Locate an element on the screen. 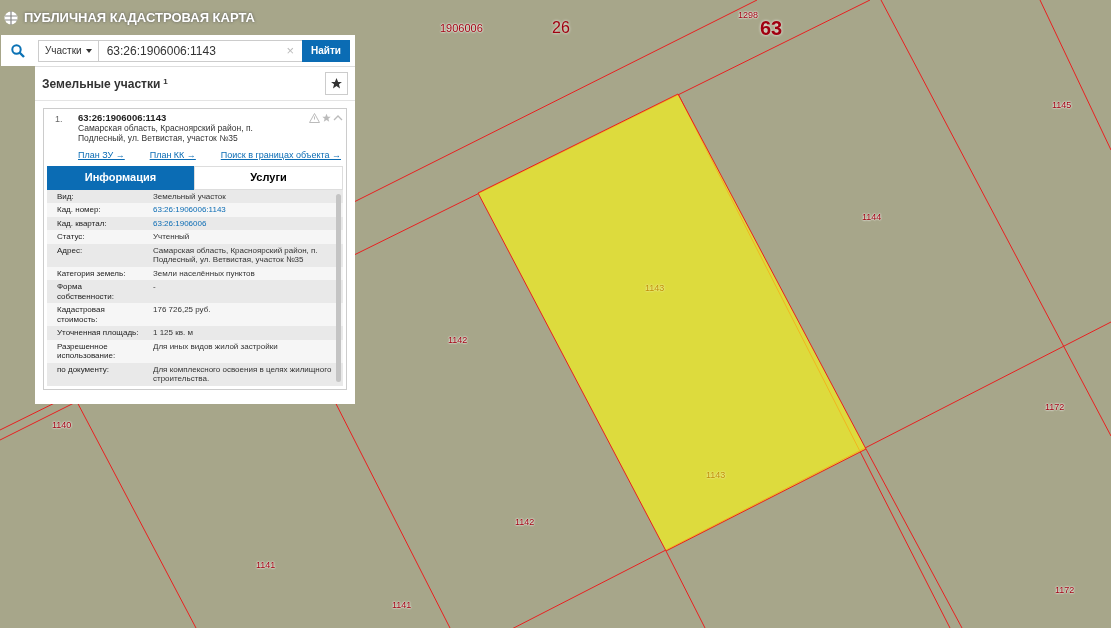 This screenshot has width=1111, height=628. result-index: 1. is located at coordinates (59, 119).